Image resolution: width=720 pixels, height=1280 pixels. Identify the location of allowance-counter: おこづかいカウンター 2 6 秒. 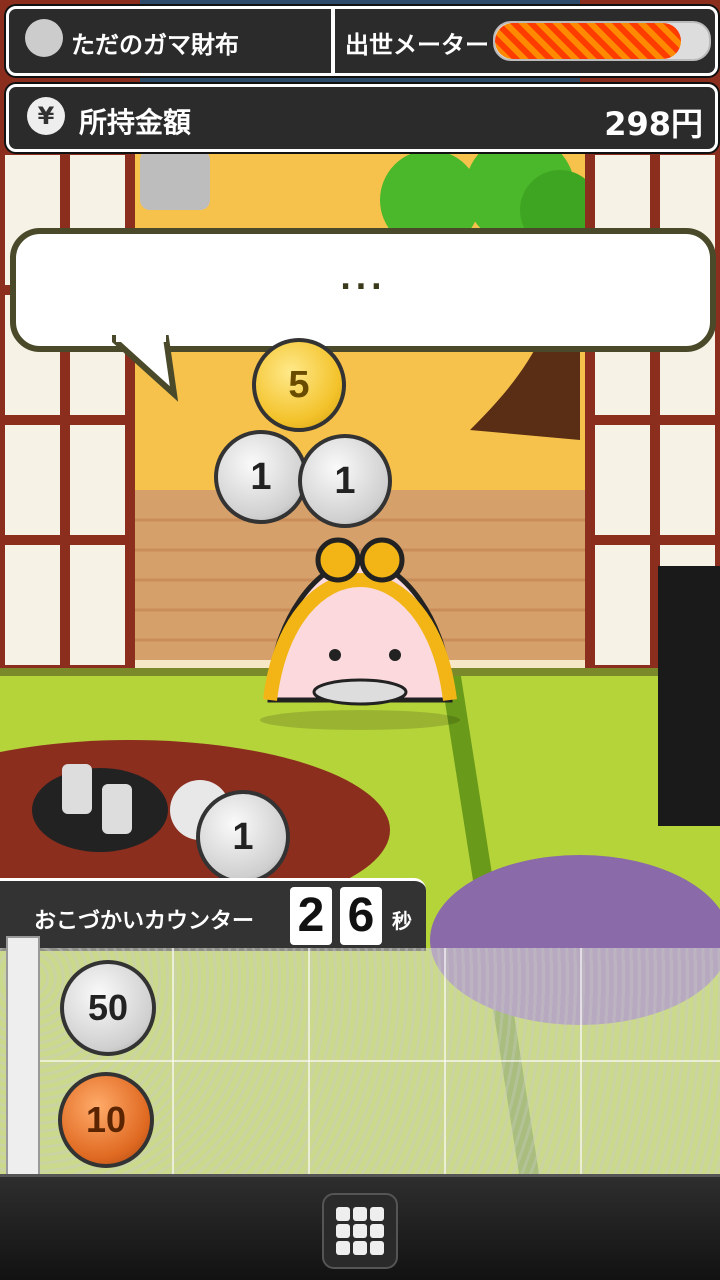
(213, 914).